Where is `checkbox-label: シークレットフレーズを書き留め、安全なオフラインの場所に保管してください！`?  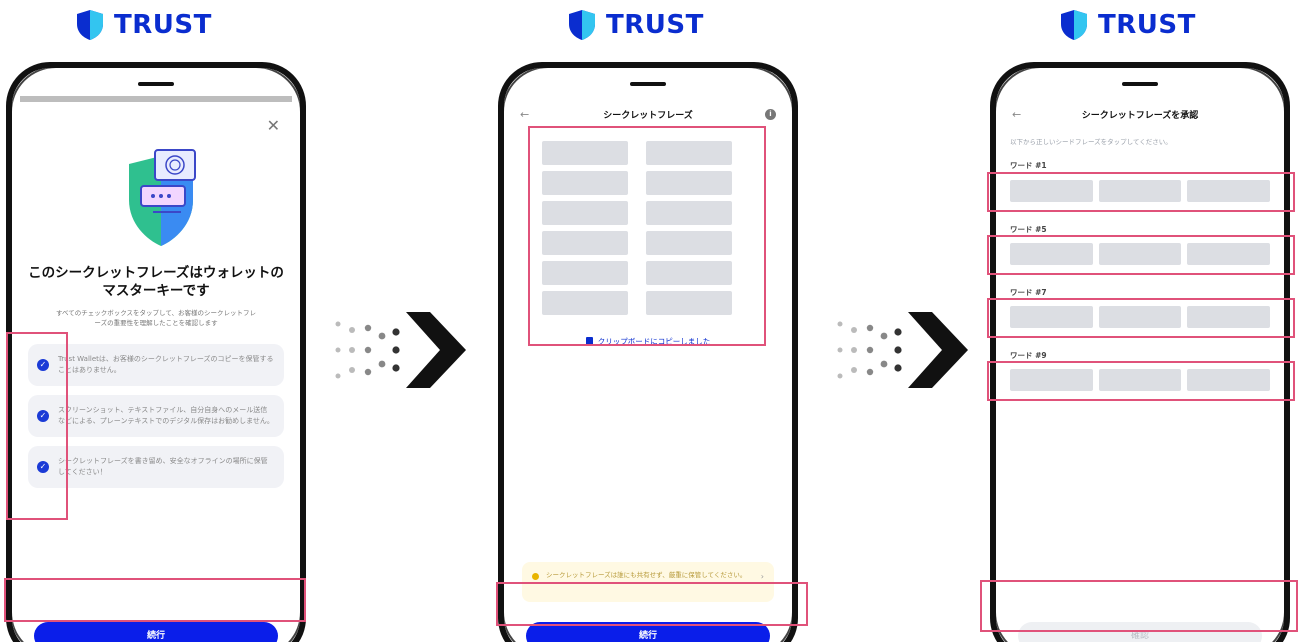 checkbox-label: シークレットフレーズを書き留め、安全なオフラインの場所に保管してください！ is located at coordinates (163, 466).